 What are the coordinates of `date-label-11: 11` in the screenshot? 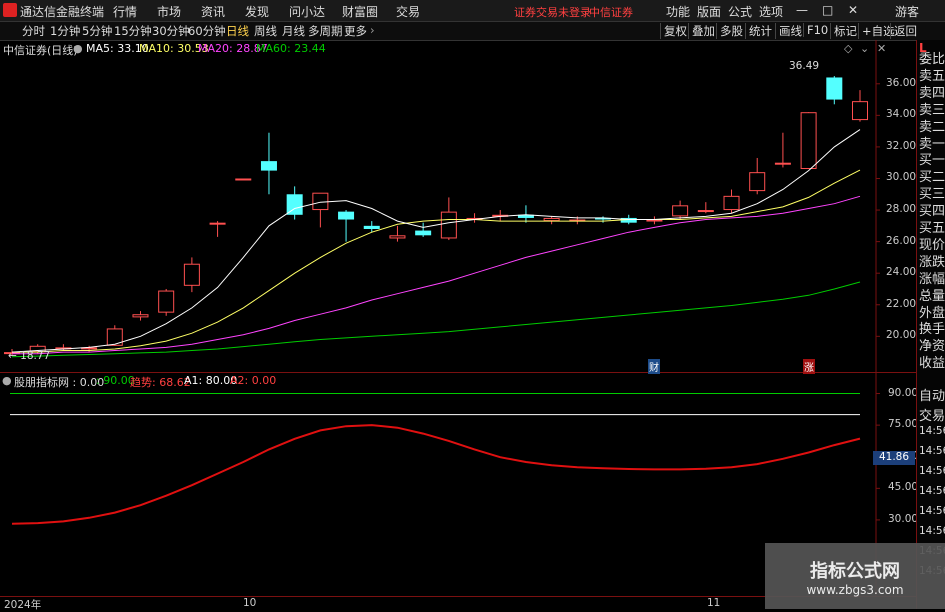 It's located at (714, 603).